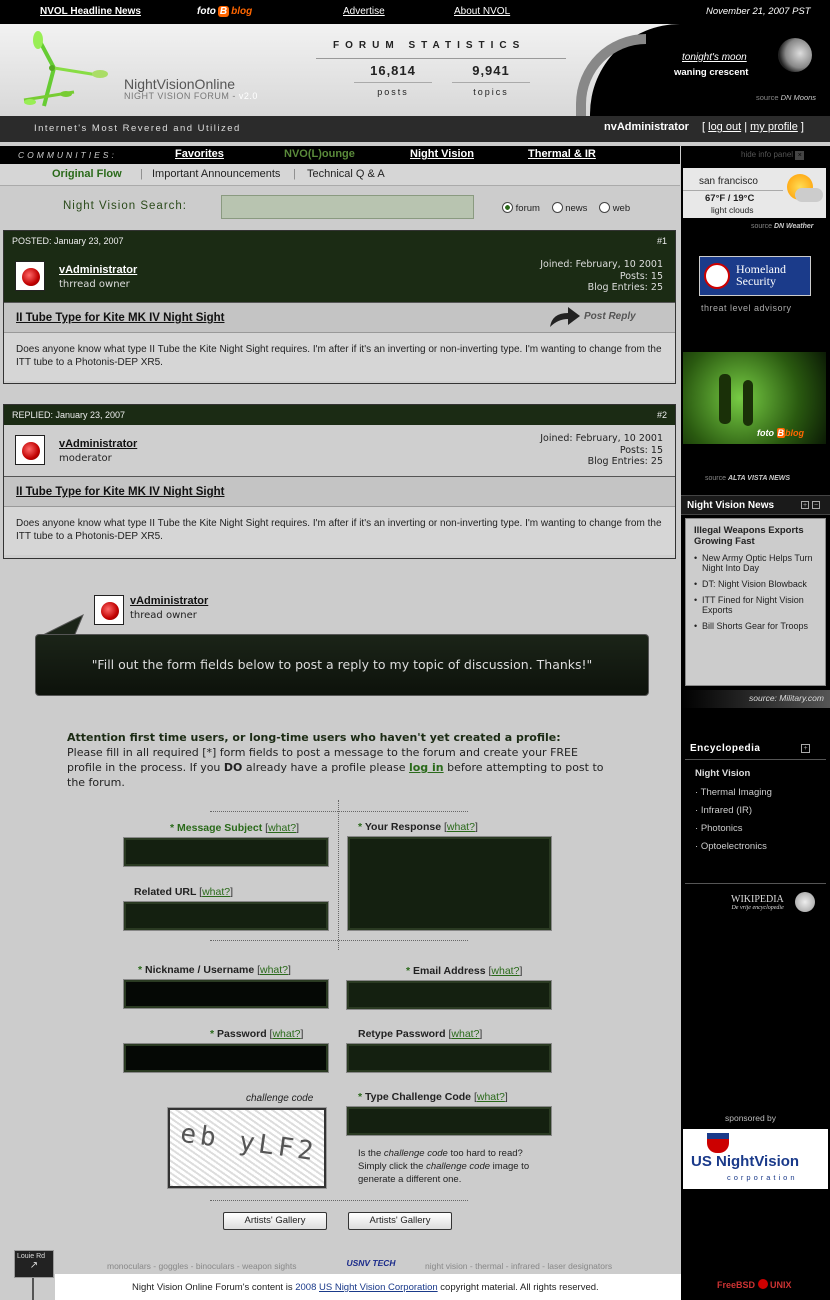 Image resolution: width=830 pixels, height=1300 pixels. I want to click on wikipedia-logo: WIKIPEDIA De vrije encyclopedie, so click(757, 902).